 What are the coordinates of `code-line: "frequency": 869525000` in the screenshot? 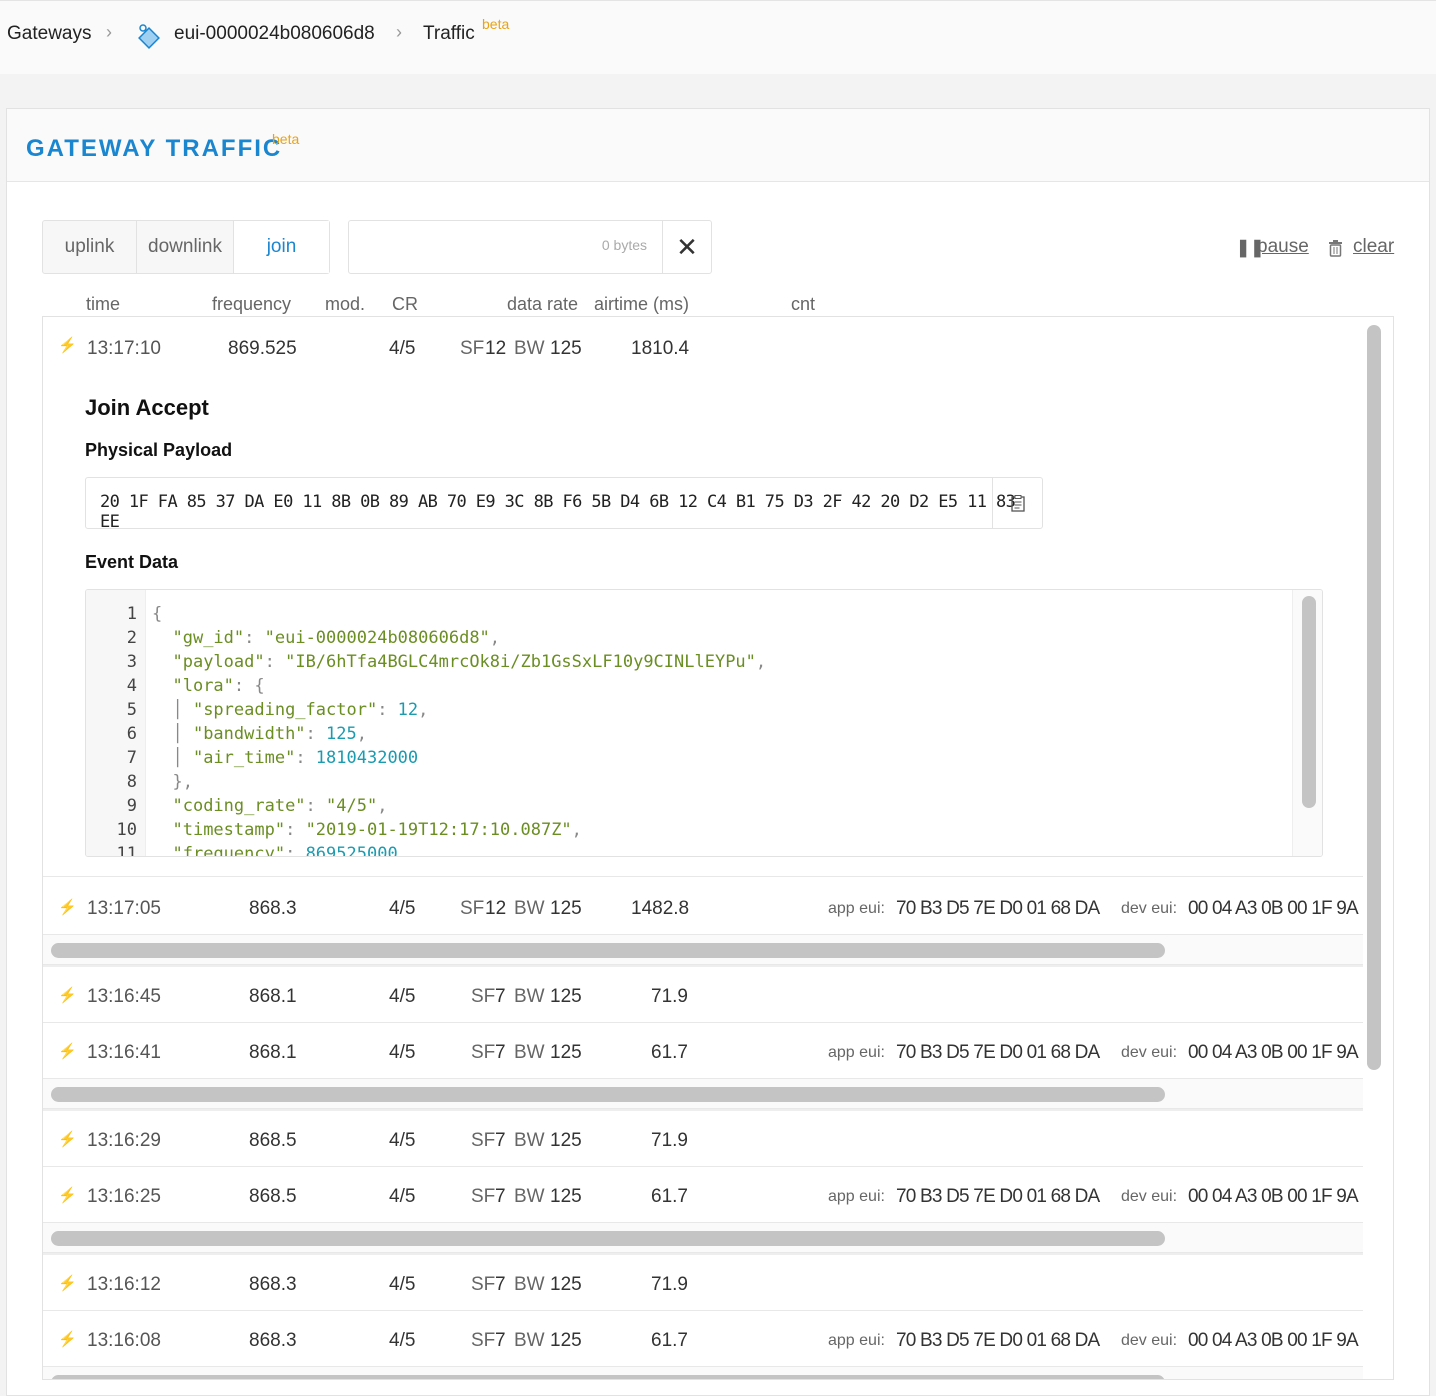 It's located at (285, 850).